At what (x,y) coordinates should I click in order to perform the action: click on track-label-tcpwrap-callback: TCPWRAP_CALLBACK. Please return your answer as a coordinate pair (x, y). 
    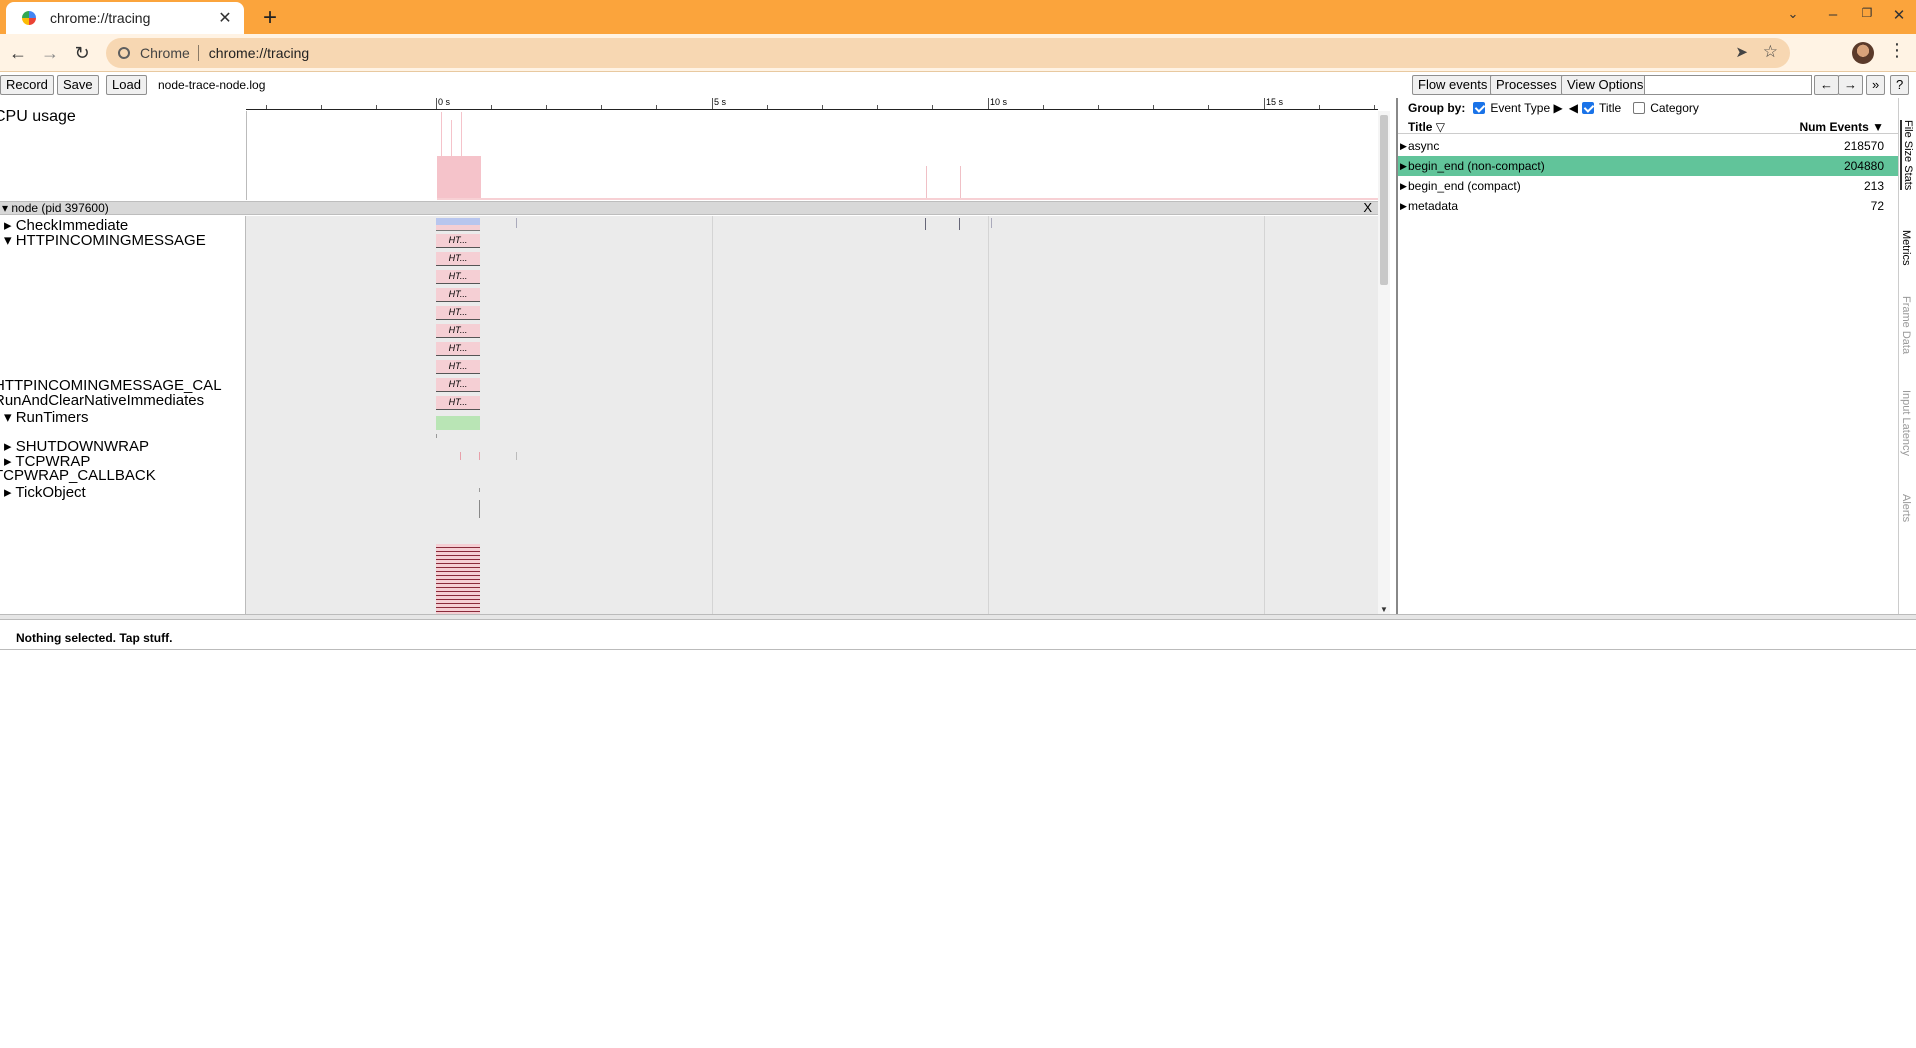
    Looking at the image, I should click on (78, 475).